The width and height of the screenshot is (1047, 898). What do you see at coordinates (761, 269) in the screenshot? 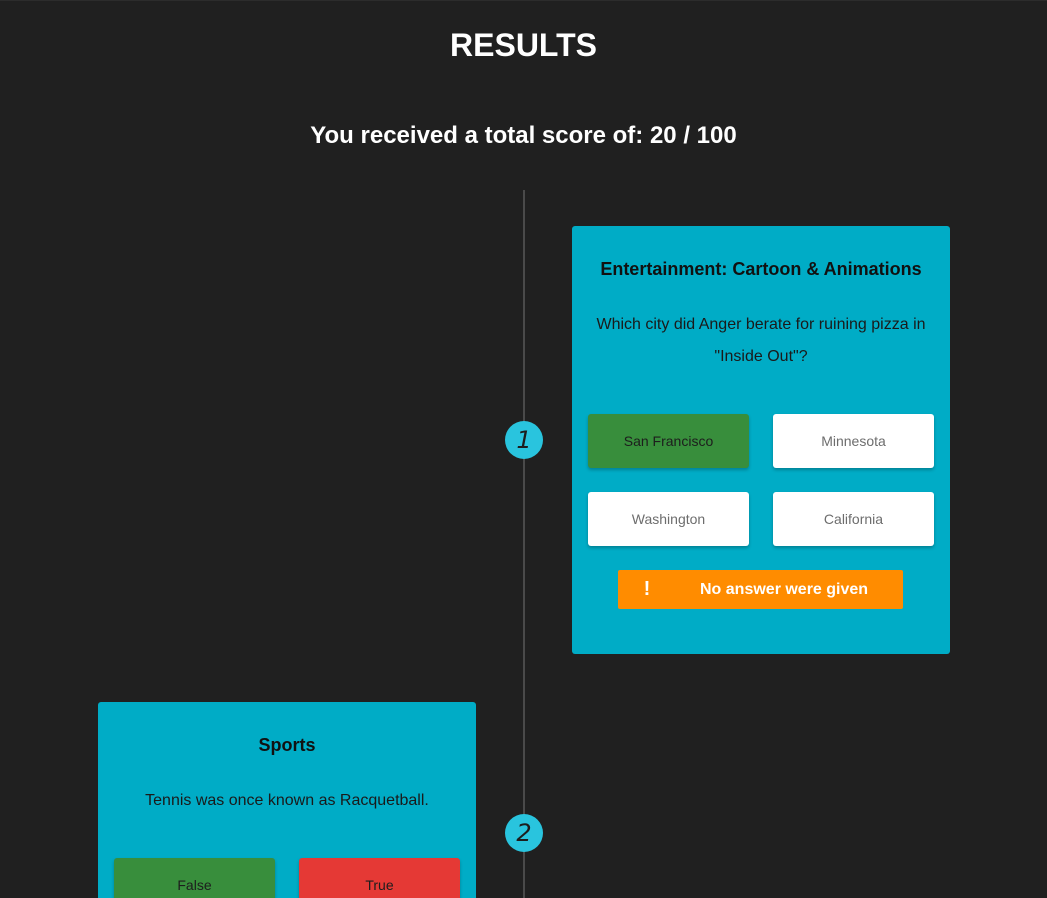
I see `question-category: Entertainment: Cartoon & Animations` at bounding box center [761, 269].